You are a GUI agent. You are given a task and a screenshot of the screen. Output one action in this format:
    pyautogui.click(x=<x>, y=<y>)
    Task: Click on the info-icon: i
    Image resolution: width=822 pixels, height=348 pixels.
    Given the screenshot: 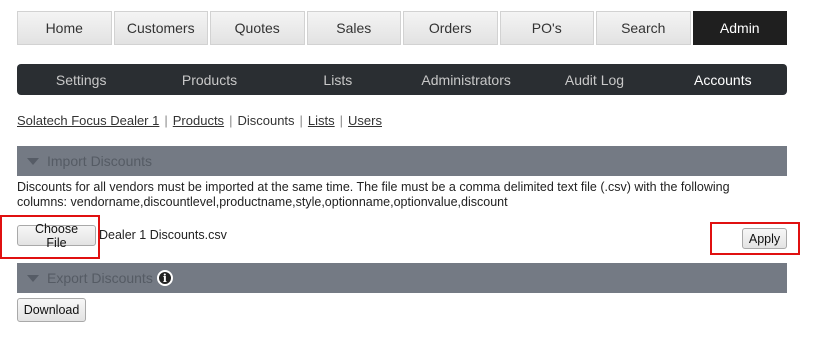 What is the action you would take?
    pyautogui.click(x=164, y=278)
    